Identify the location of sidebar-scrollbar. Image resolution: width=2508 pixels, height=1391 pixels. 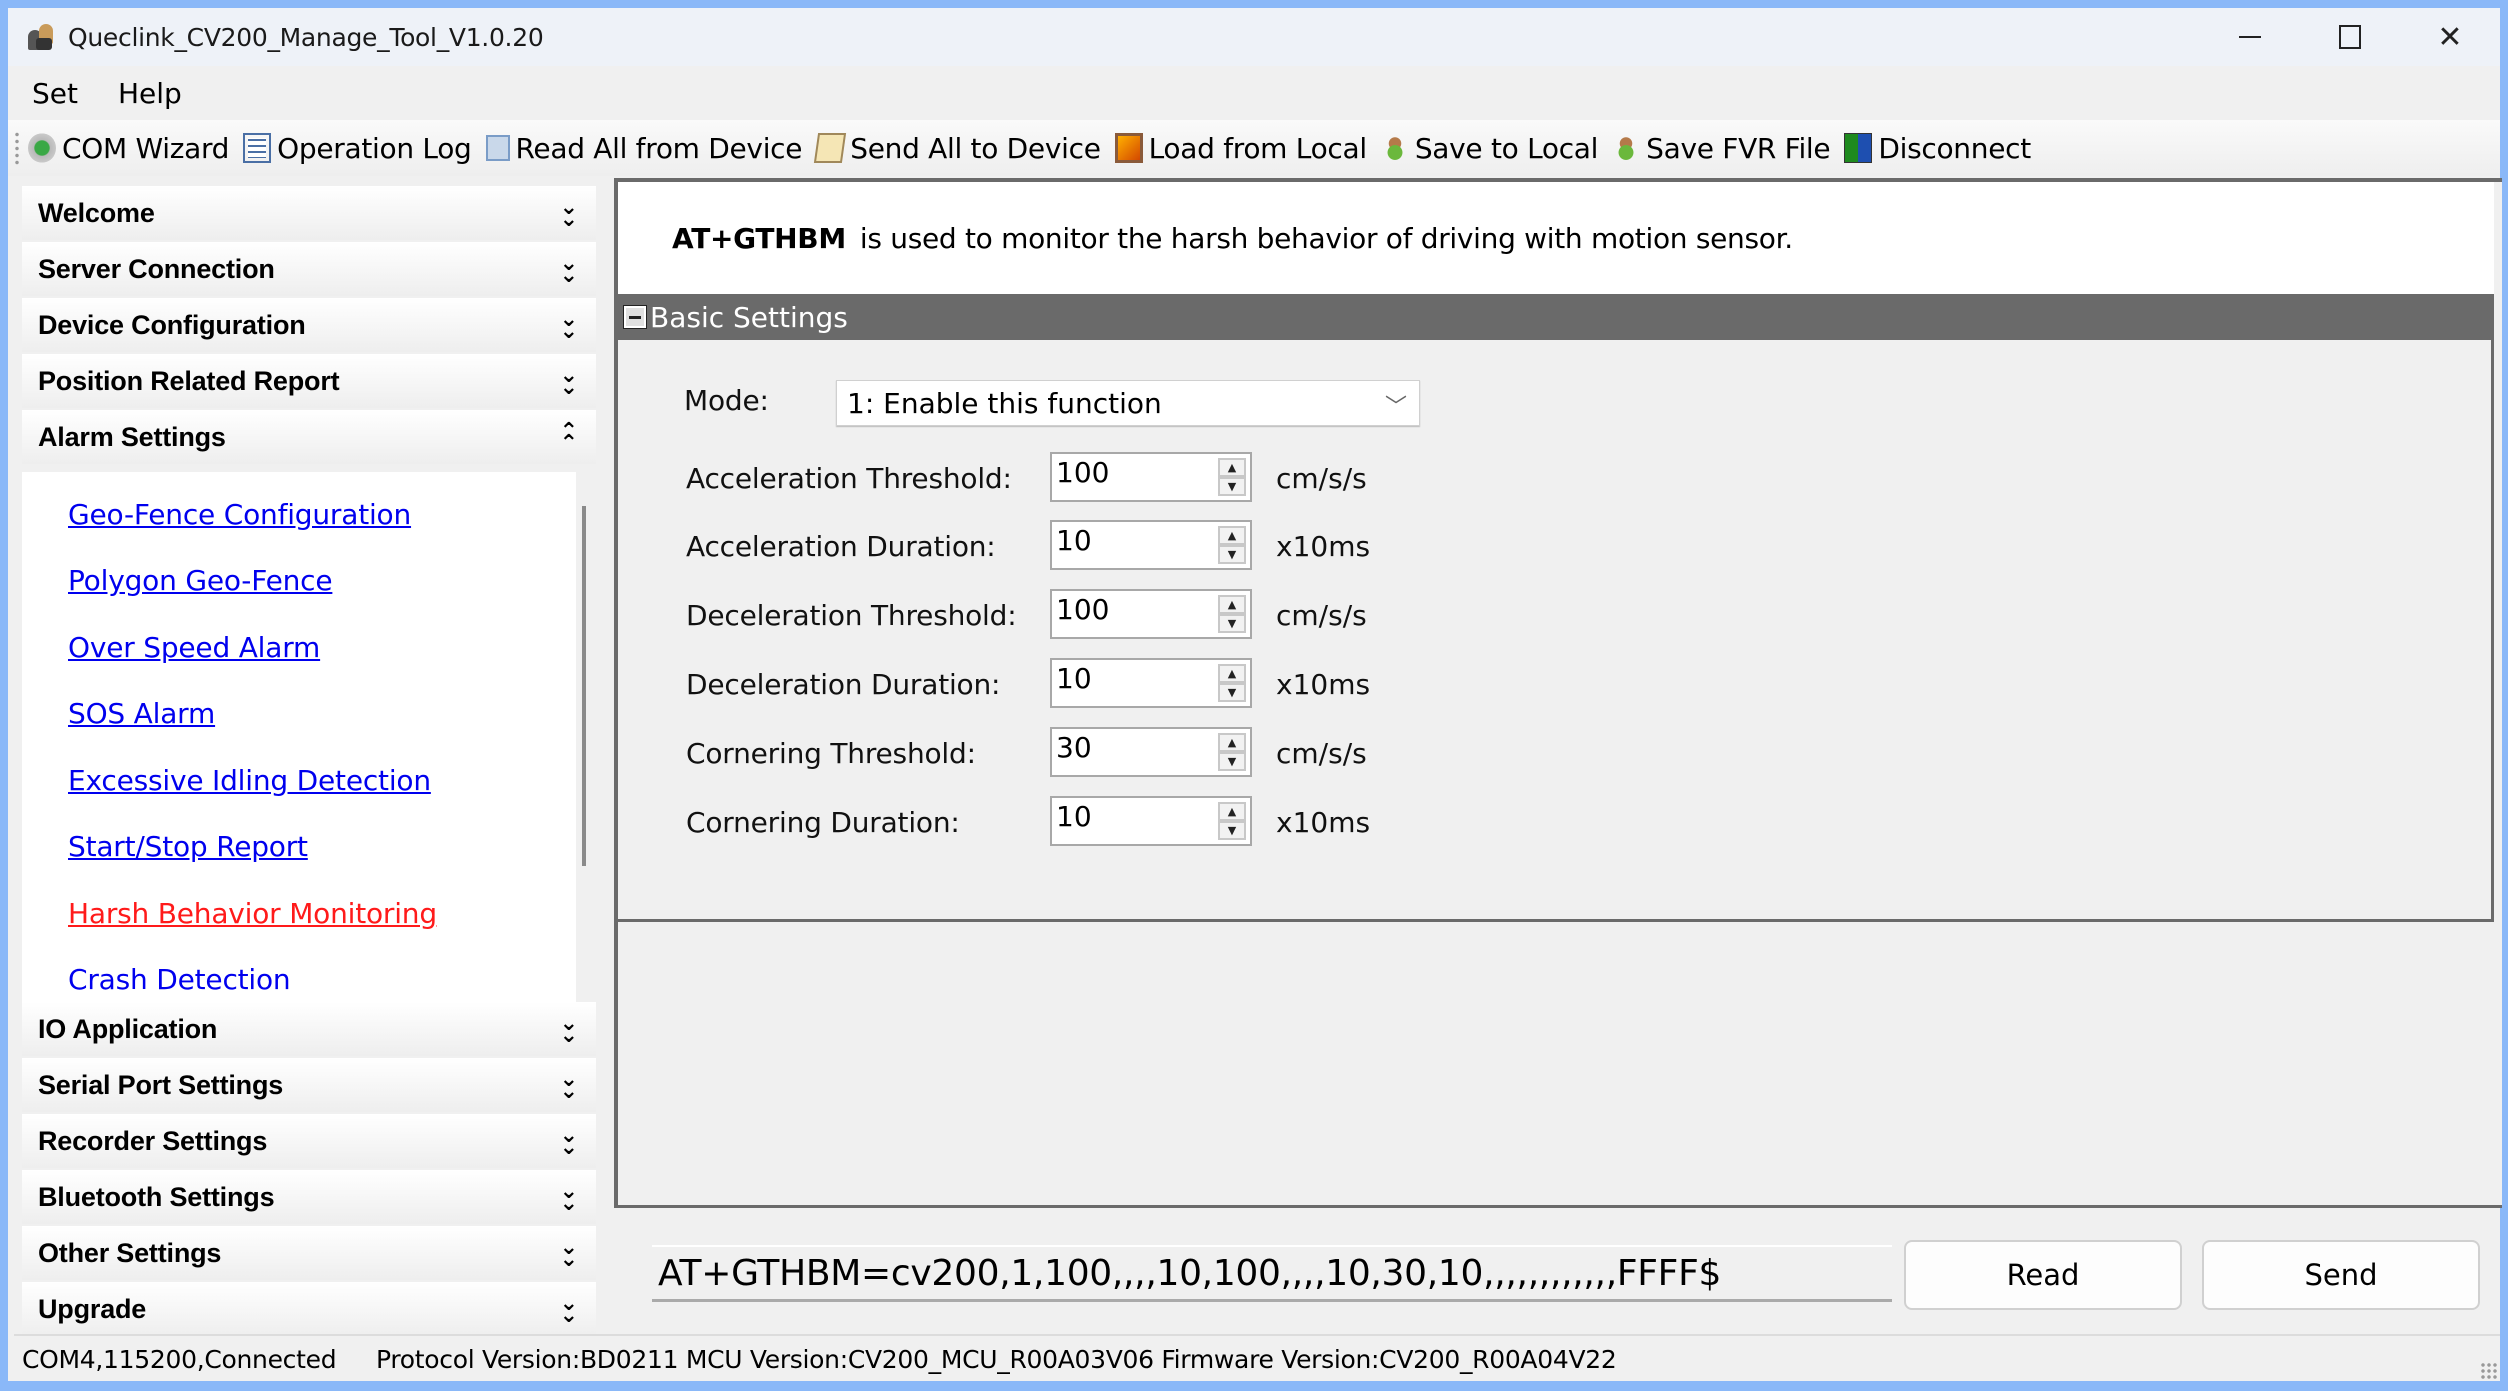
(584, 686).